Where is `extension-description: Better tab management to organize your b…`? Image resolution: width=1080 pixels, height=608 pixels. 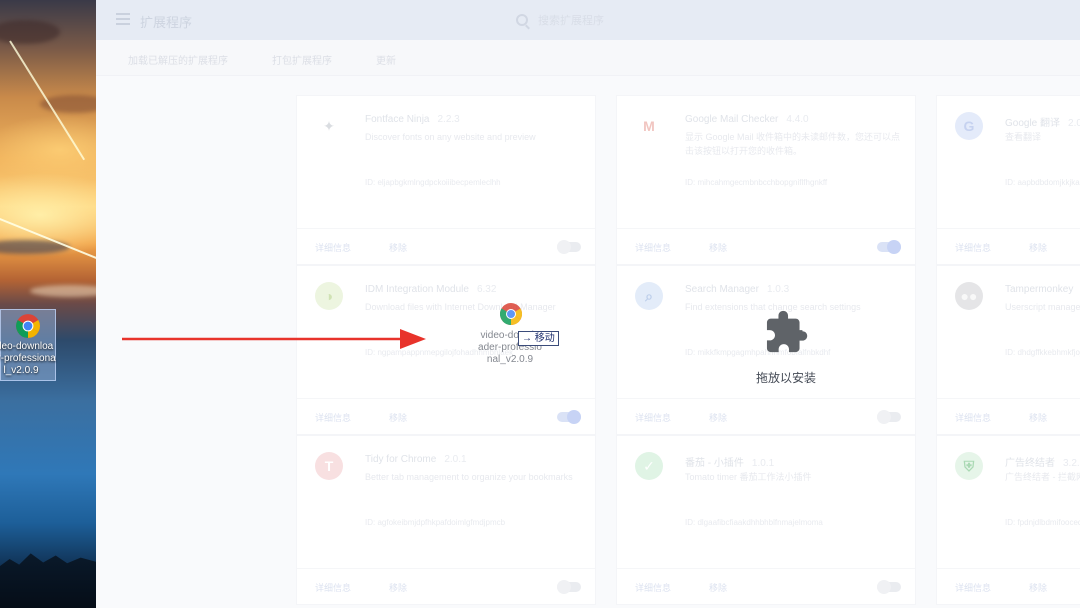
extension-description: Better tab management to organize your b… is located at coordinates (469, 477).